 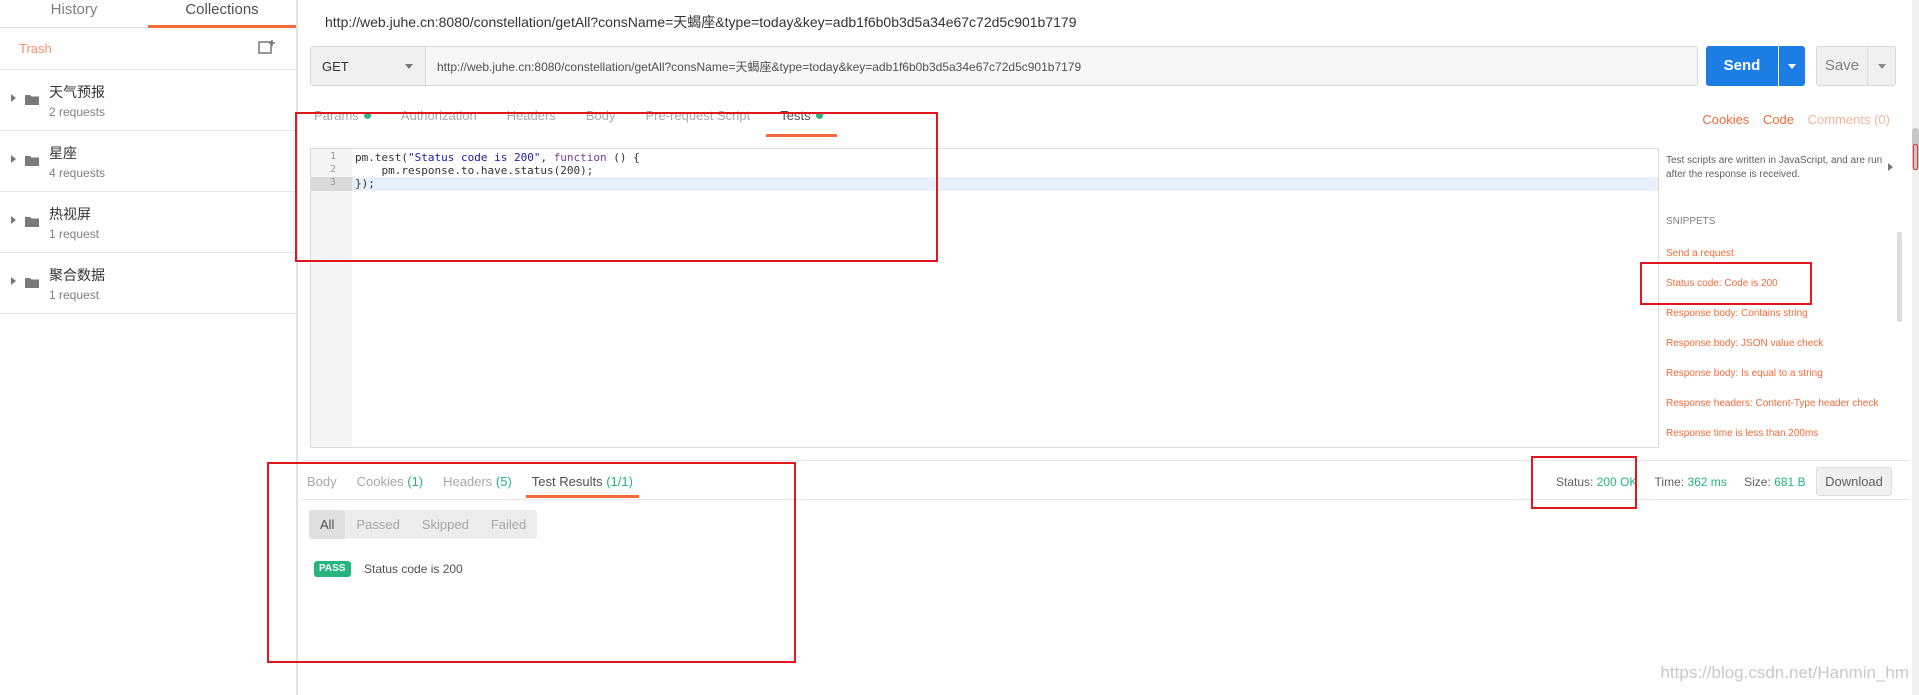 What do you see at coordinates (1691, 221) in the screenshot?
I see `snippets-title: SNIPPETS` at bounding box center [1691, 221].